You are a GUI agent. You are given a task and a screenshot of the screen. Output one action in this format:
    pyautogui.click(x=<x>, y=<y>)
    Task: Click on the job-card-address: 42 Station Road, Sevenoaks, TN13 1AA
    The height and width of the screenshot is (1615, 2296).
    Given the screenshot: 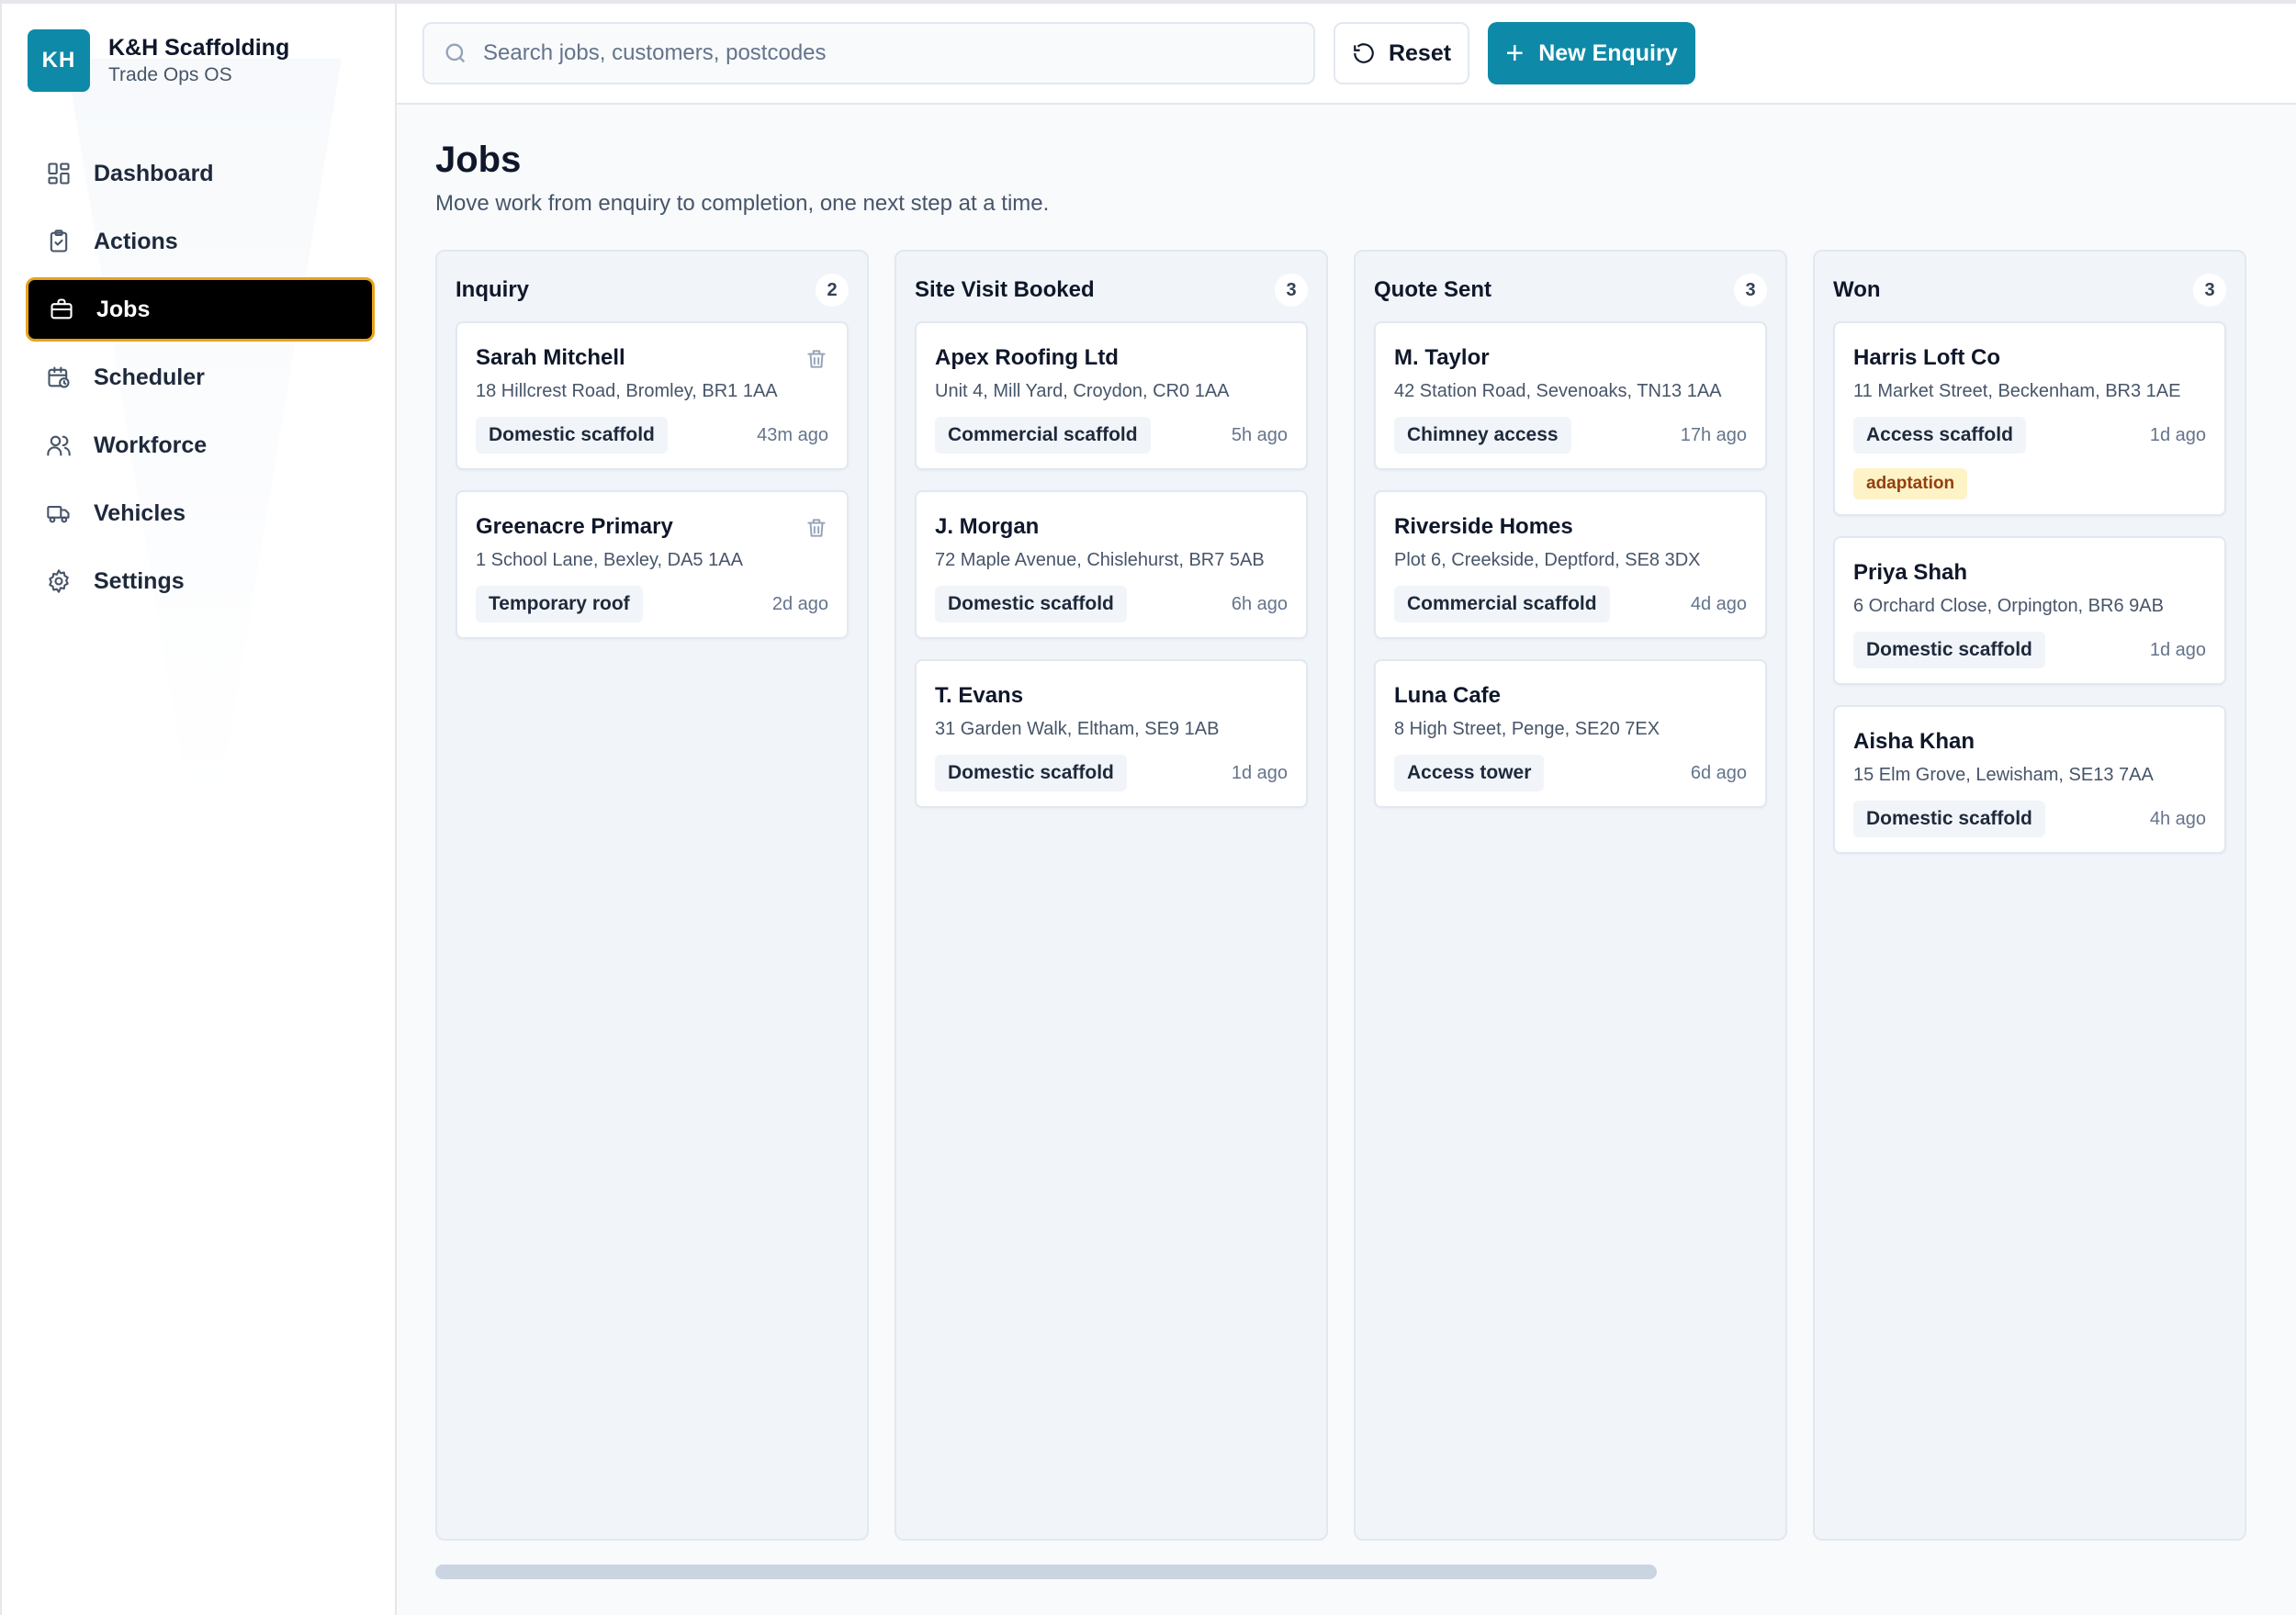 What is the action you would take?
    pyautogui.click(x=1558, y=391)
    